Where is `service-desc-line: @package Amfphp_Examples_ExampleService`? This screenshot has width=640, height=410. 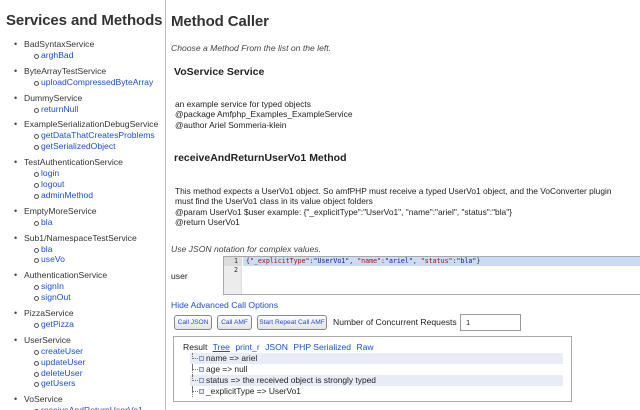 service-desc-line: @package Amfphp_Examples_ExampleService is located at coordinates (264, 114).